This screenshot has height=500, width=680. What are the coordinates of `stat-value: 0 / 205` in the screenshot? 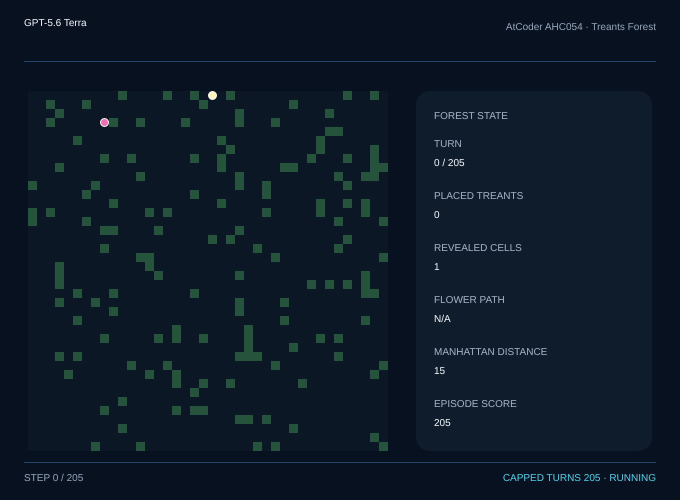 It's located at (449, 164).